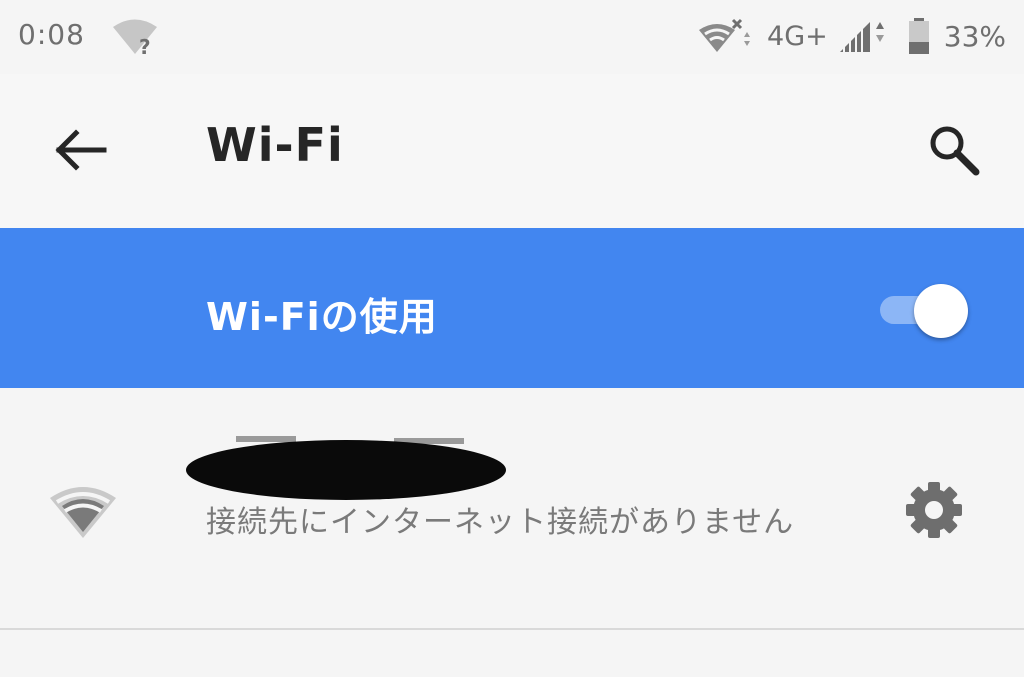 The height and width of the screenshot is (677, 1024). I want to click on status-time: 0:08, so click(51, 34).